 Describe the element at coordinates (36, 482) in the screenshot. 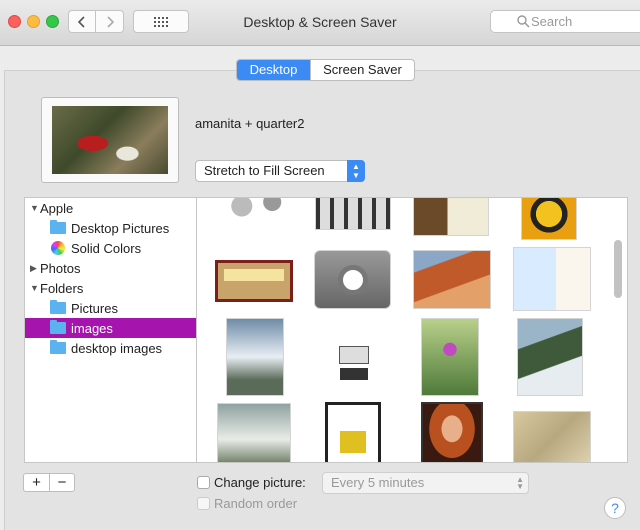

I see `add-folder-button: +` at that location.